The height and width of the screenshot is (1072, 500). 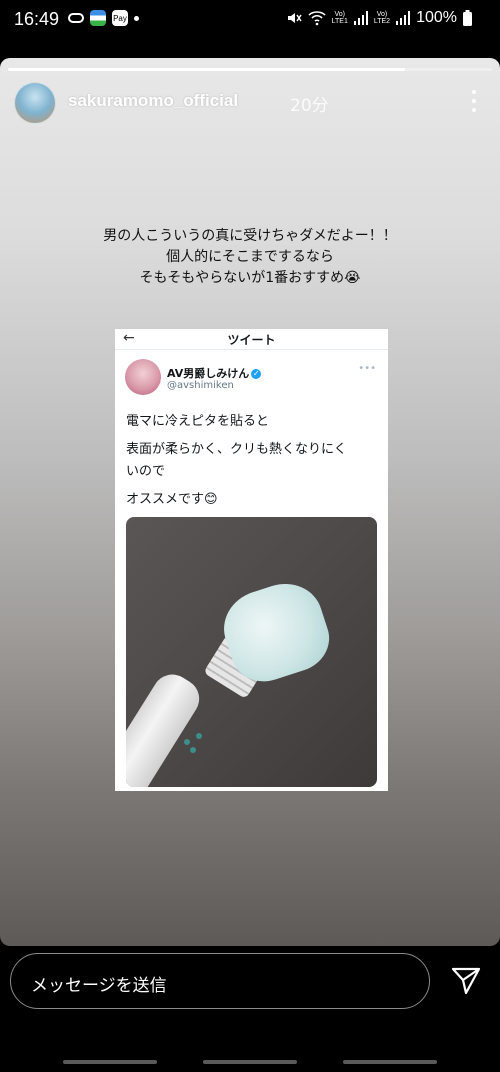 What do you see at coordinates (98, 18) in the screenshot?
I see `app-notification-icon` at bounding box center [98, 18].